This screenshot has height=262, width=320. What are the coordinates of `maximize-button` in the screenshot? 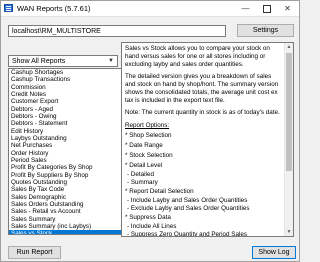 It's located at (266, 8).